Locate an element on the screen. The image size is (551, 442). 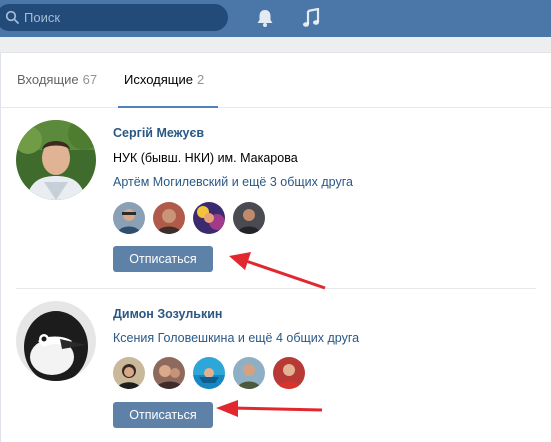
music-icon is located at coordinates (311, 18).